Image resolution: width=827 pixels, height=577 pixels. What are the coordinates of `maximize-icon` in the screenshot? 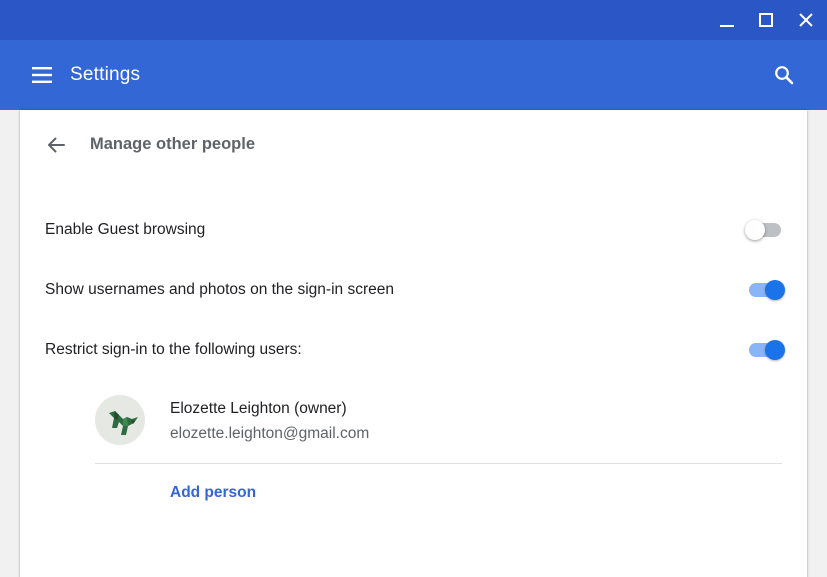 It's located at (766, 20).